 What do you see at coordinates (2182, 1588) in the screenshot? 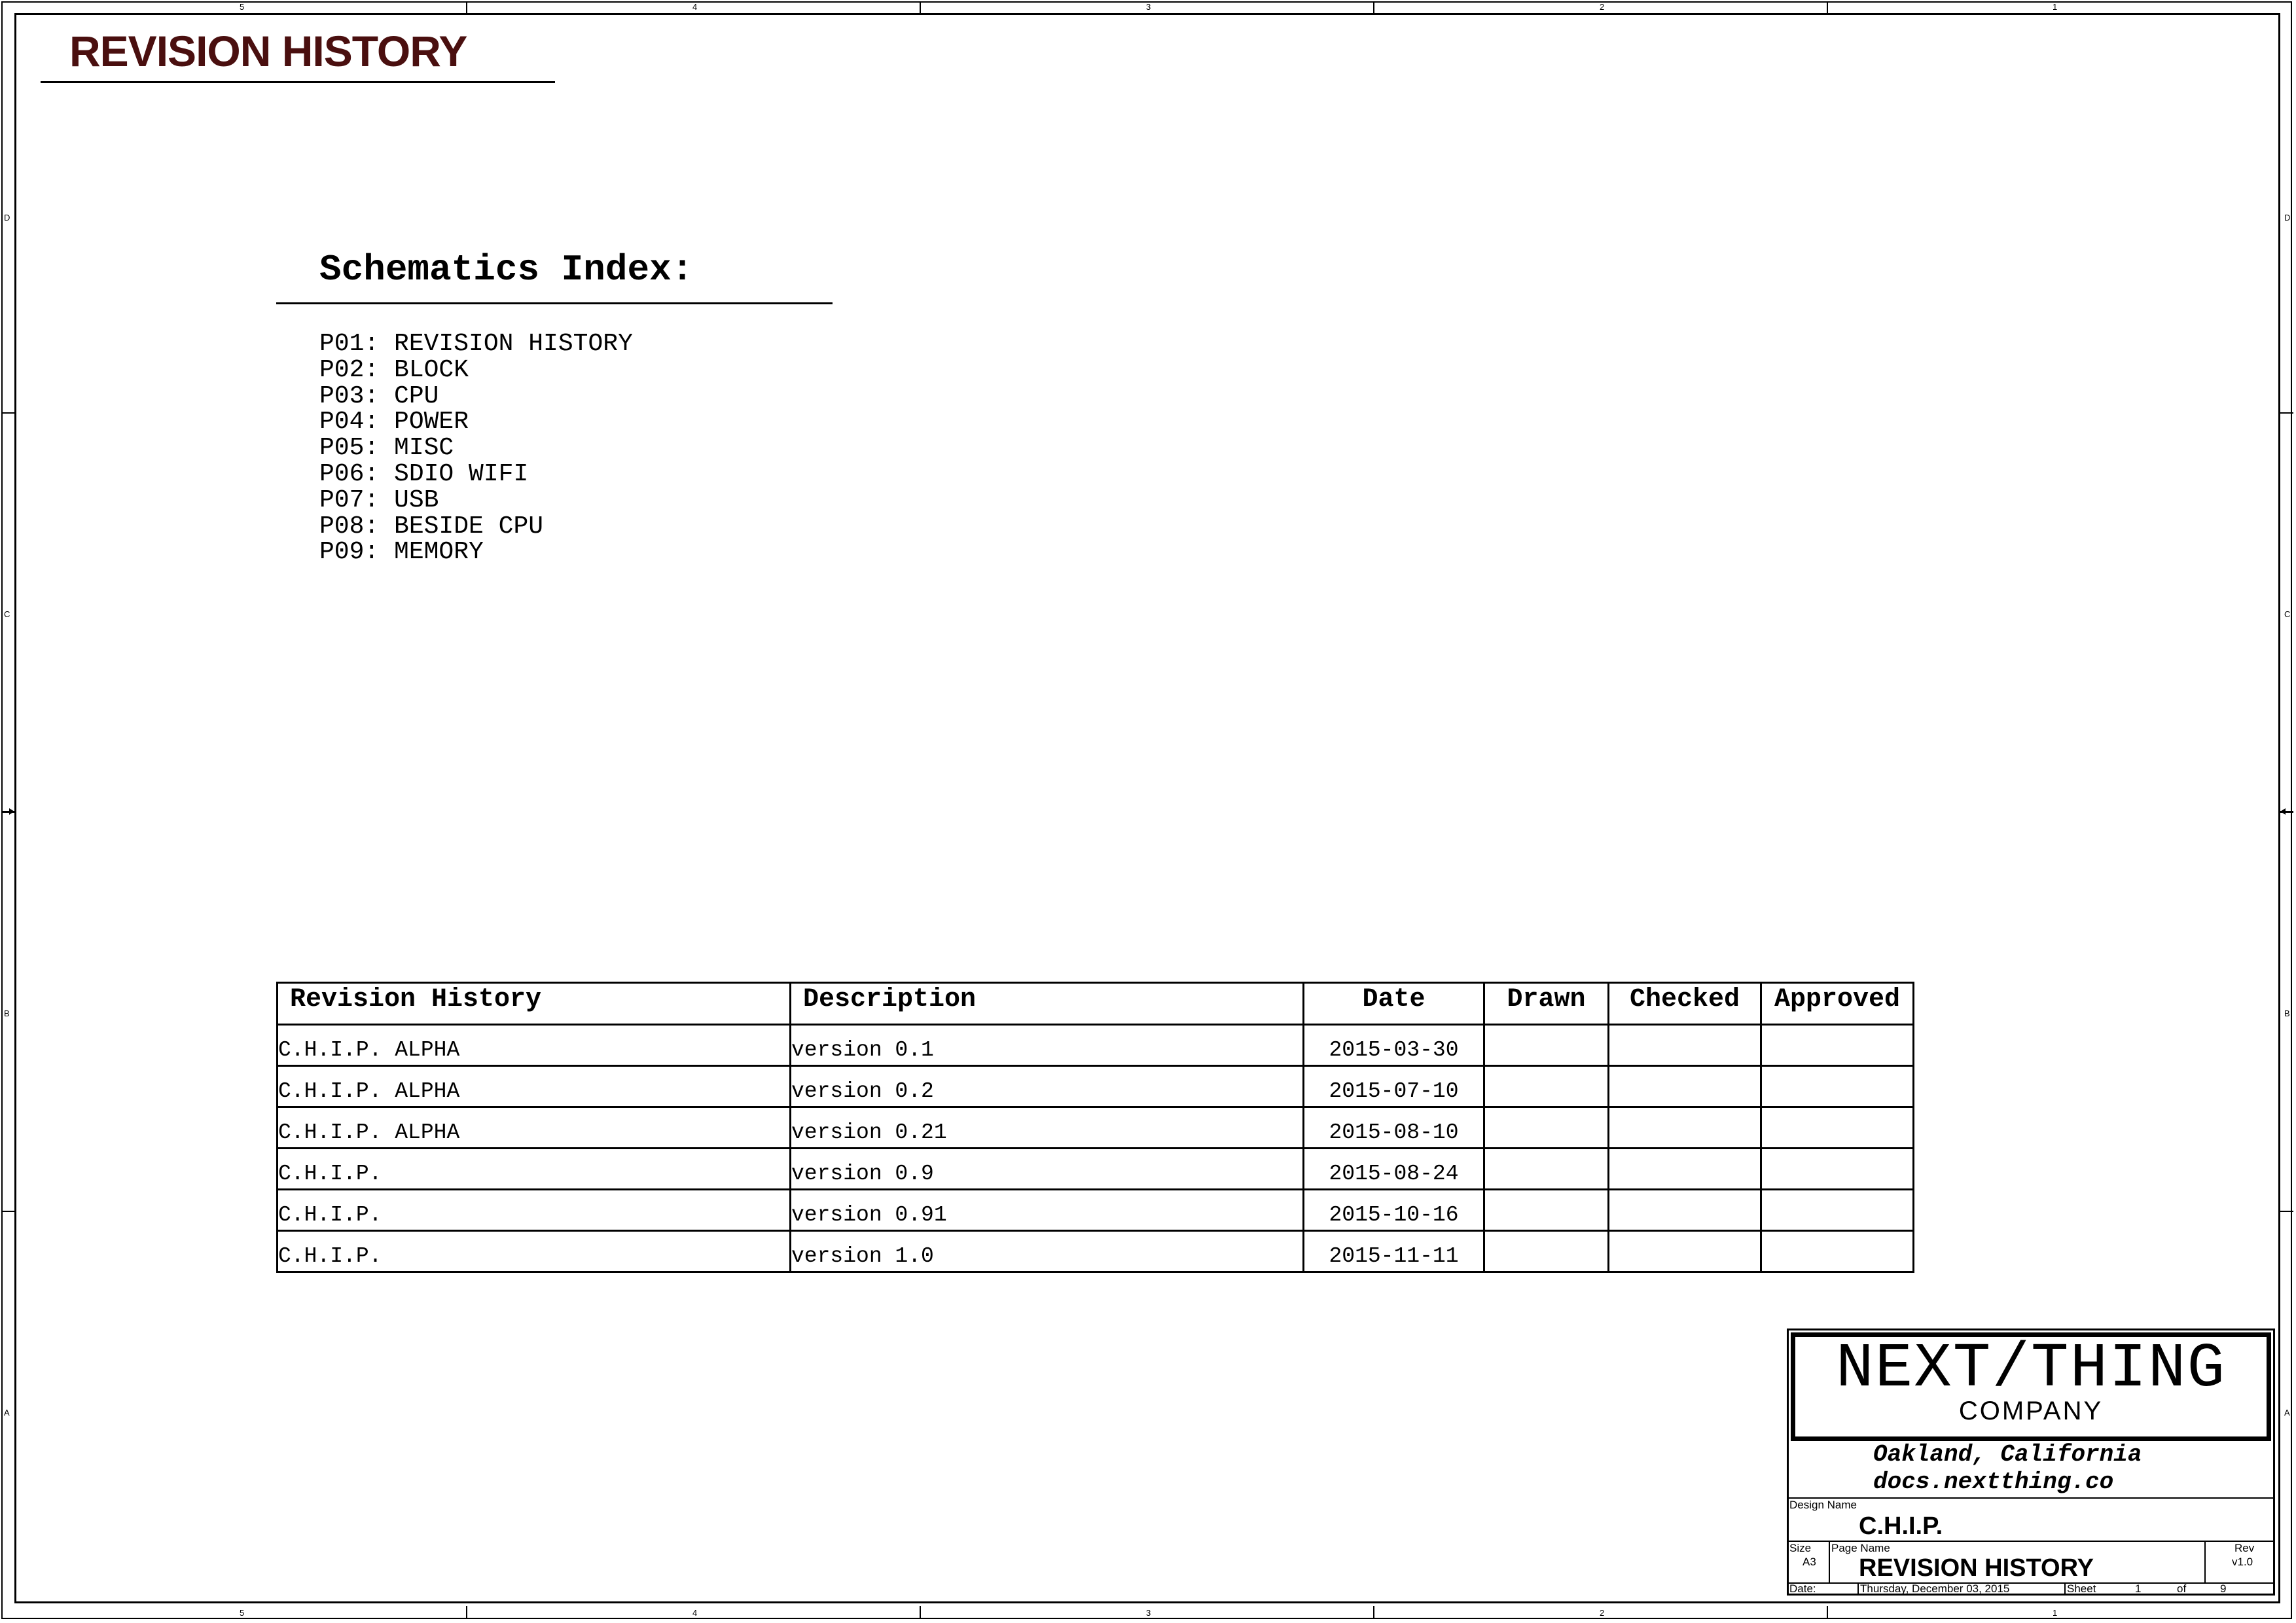
I see `sheet-of-label: of` at bounding box center [2182, 1588].